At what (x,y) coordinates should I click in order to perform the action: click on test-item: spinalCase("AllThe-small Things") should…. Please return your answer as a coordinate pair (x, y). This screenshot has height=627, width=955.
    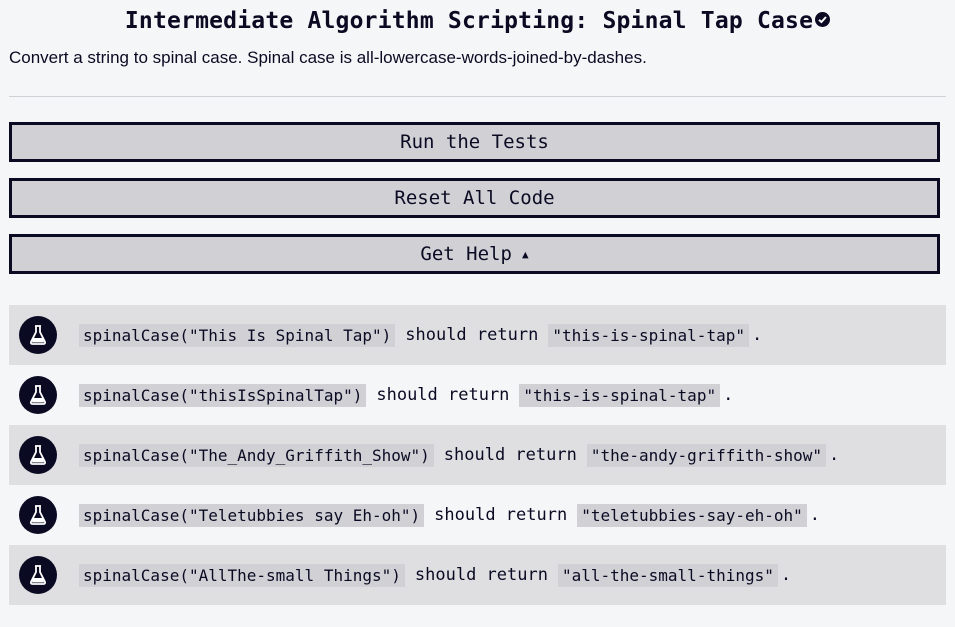
    Looking at the image, I should click on (477, 575).